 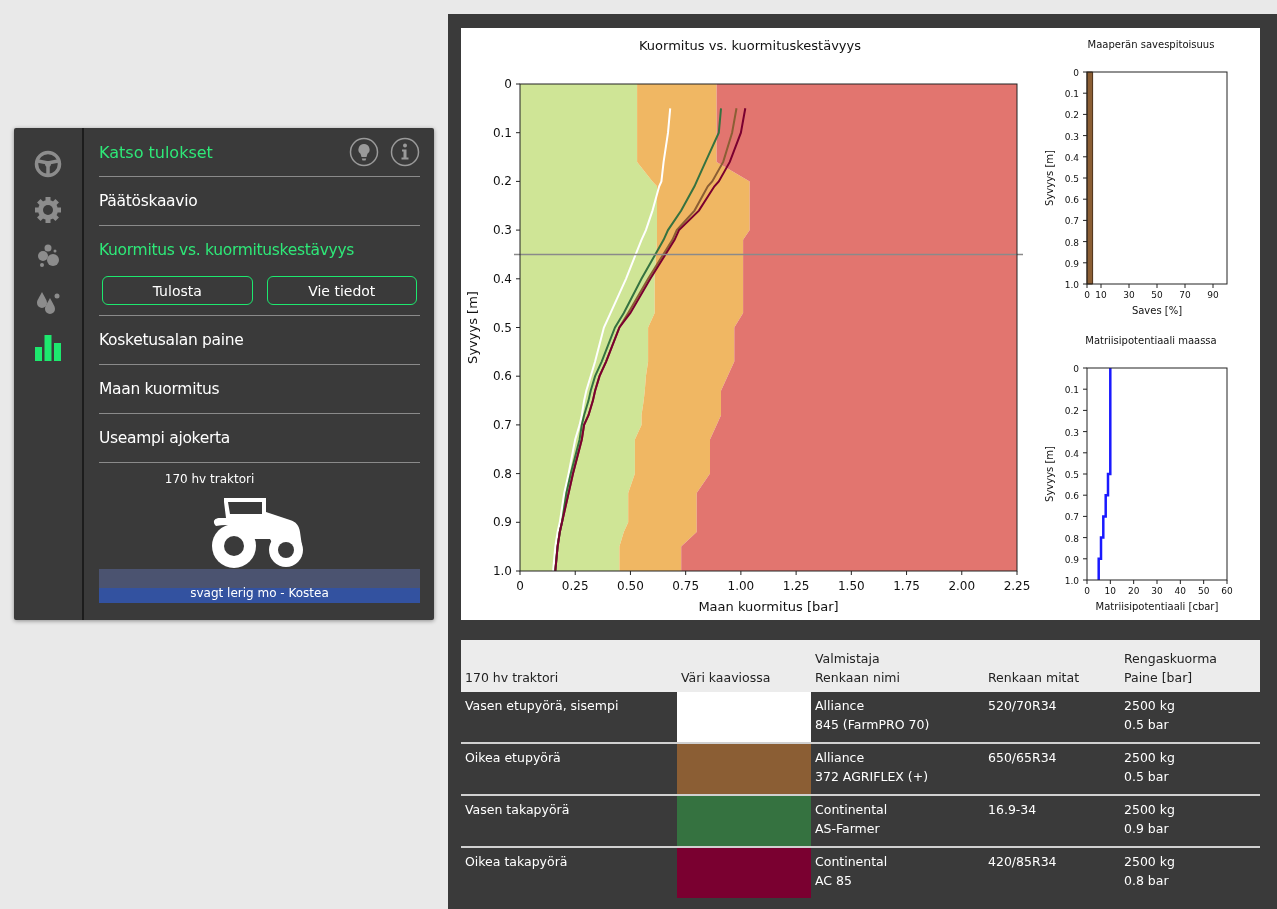 I want to click on chart-title: Matriisipotentiaali maassa, so click(x=1151, y=340).